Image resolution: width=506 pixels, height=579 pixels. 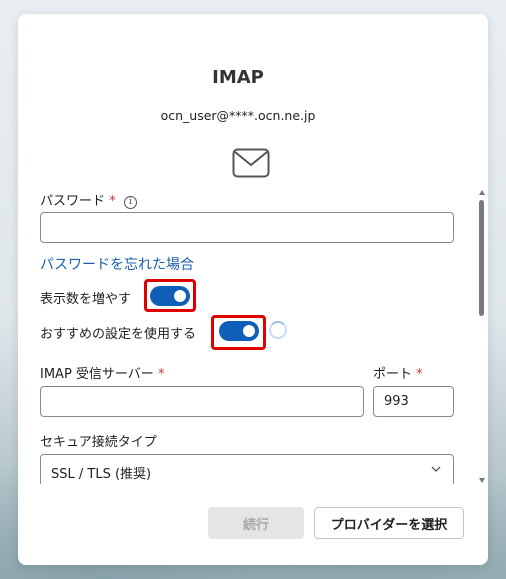 I want to click on account-email: ocn_user@****.ocn.ne.jp, so click(x=238, y=115).